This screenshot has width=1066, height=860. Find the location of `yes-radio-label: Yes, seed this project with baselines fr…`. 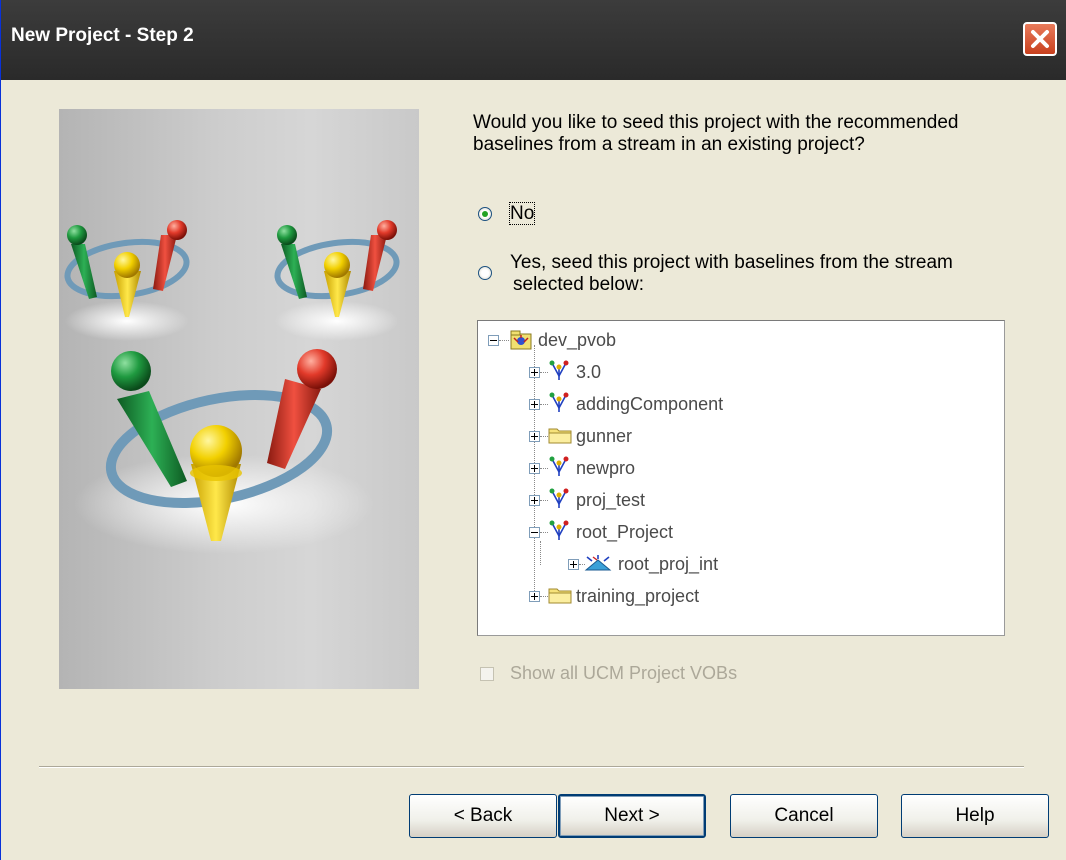

yes-radio-label: Yes, seed this project with baselines fr… is located at coordinates (731, 274).